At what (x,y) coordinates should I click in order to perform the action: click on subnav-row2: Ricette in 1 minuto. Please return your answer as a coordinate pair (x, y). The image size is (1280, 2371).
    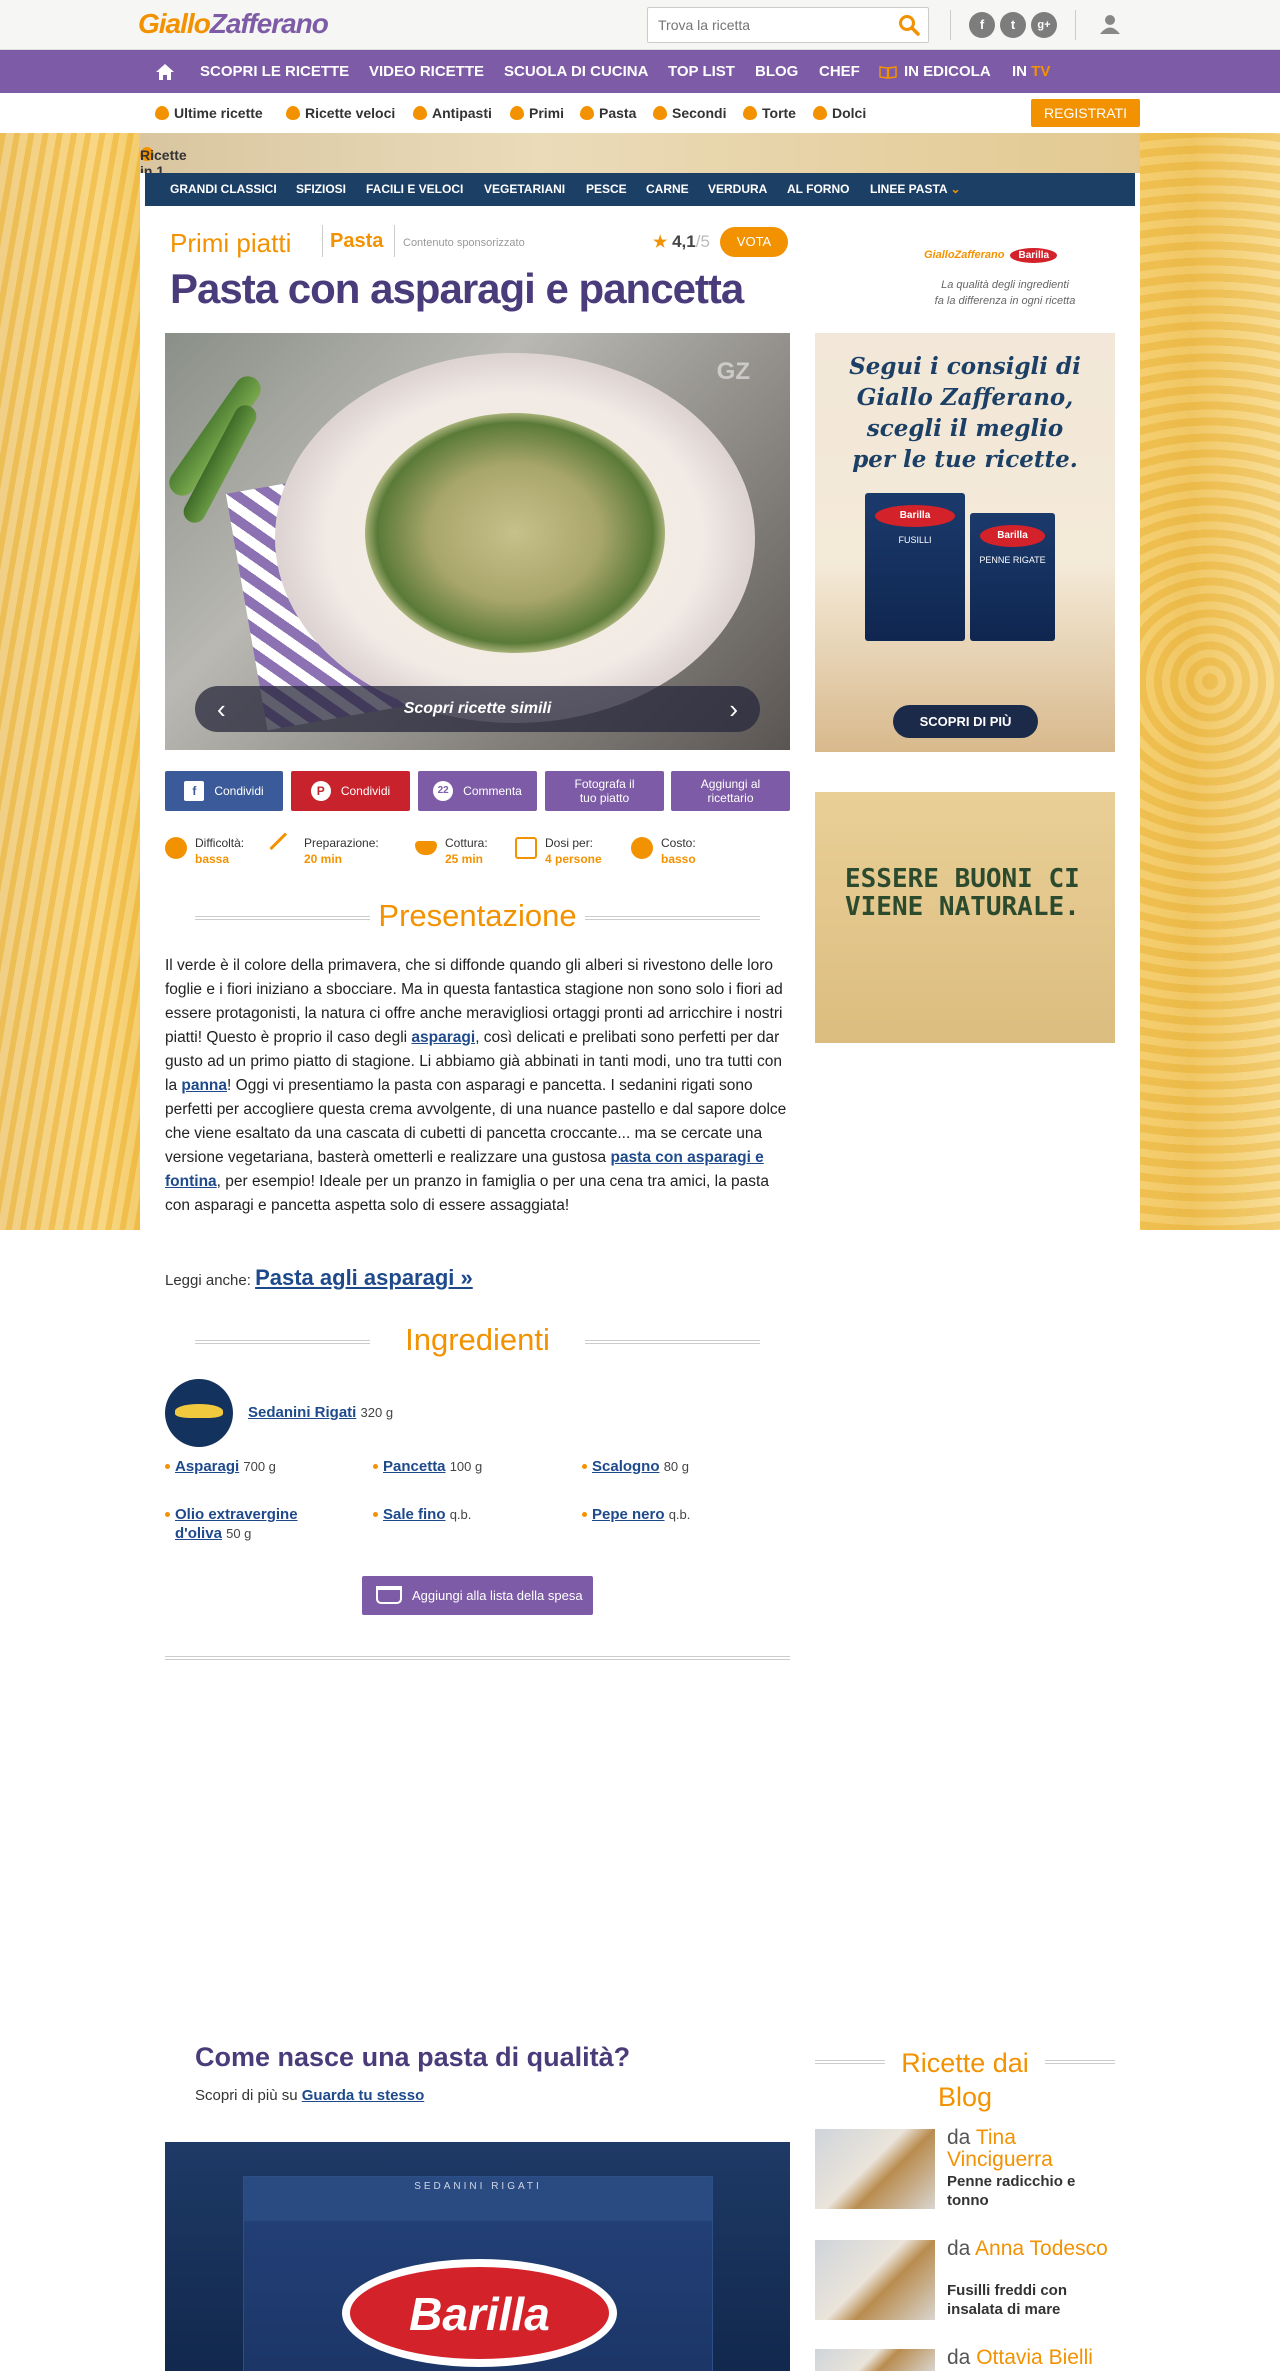
    Looking at the image, I should click on (640, 164).